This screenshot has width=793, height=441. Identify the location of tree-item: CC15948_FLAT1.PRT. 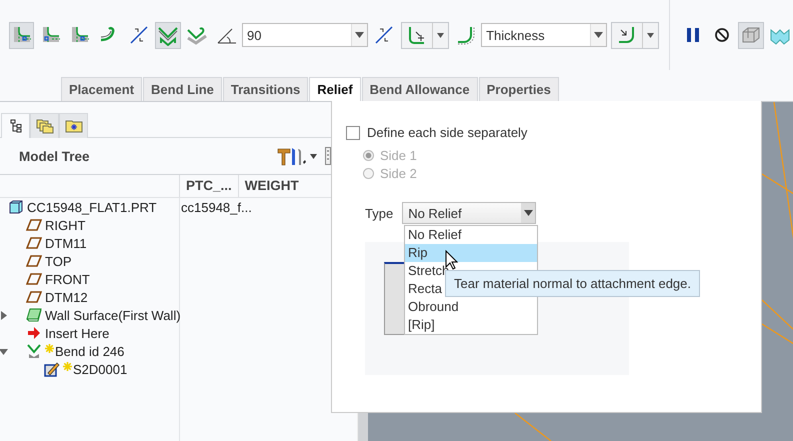
(92, 207).